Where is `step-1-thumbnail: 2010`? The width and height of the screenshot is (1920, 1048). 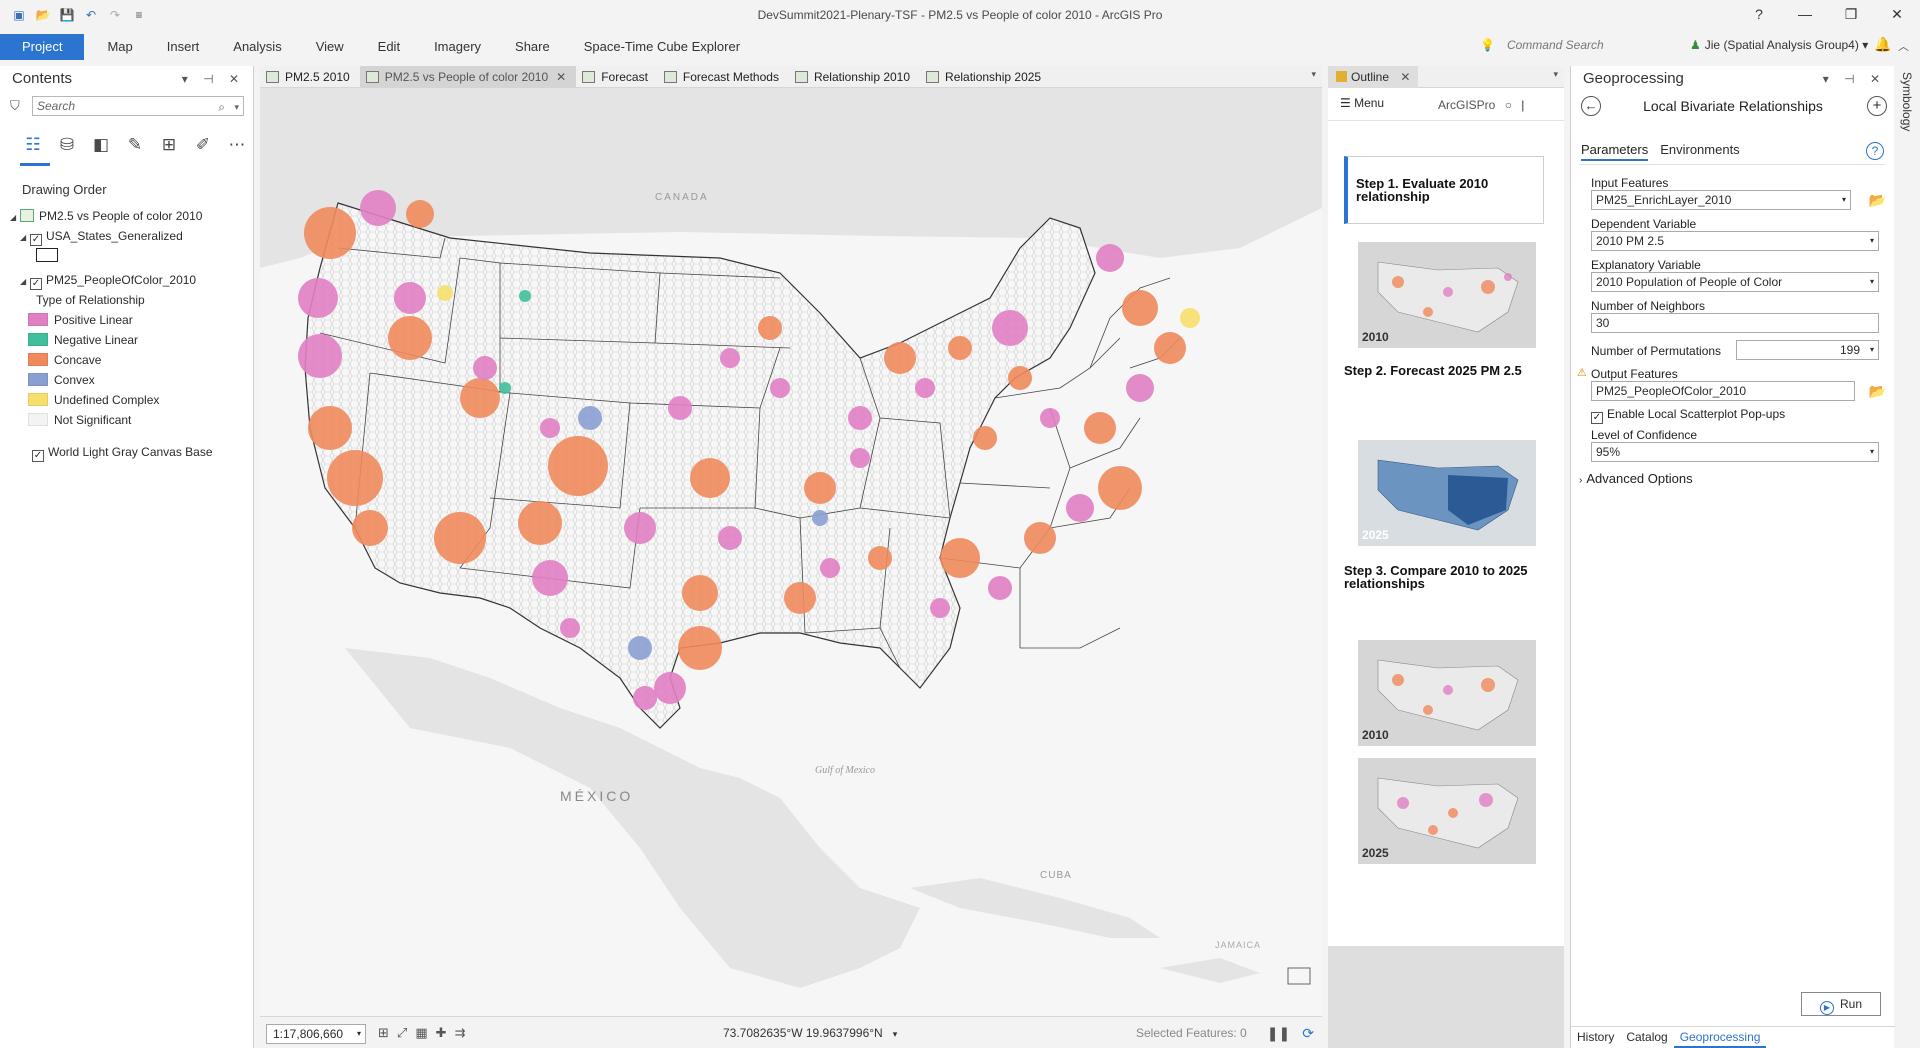
step-1-thumbnail: 2010 is located at coordinates (1447, 295).